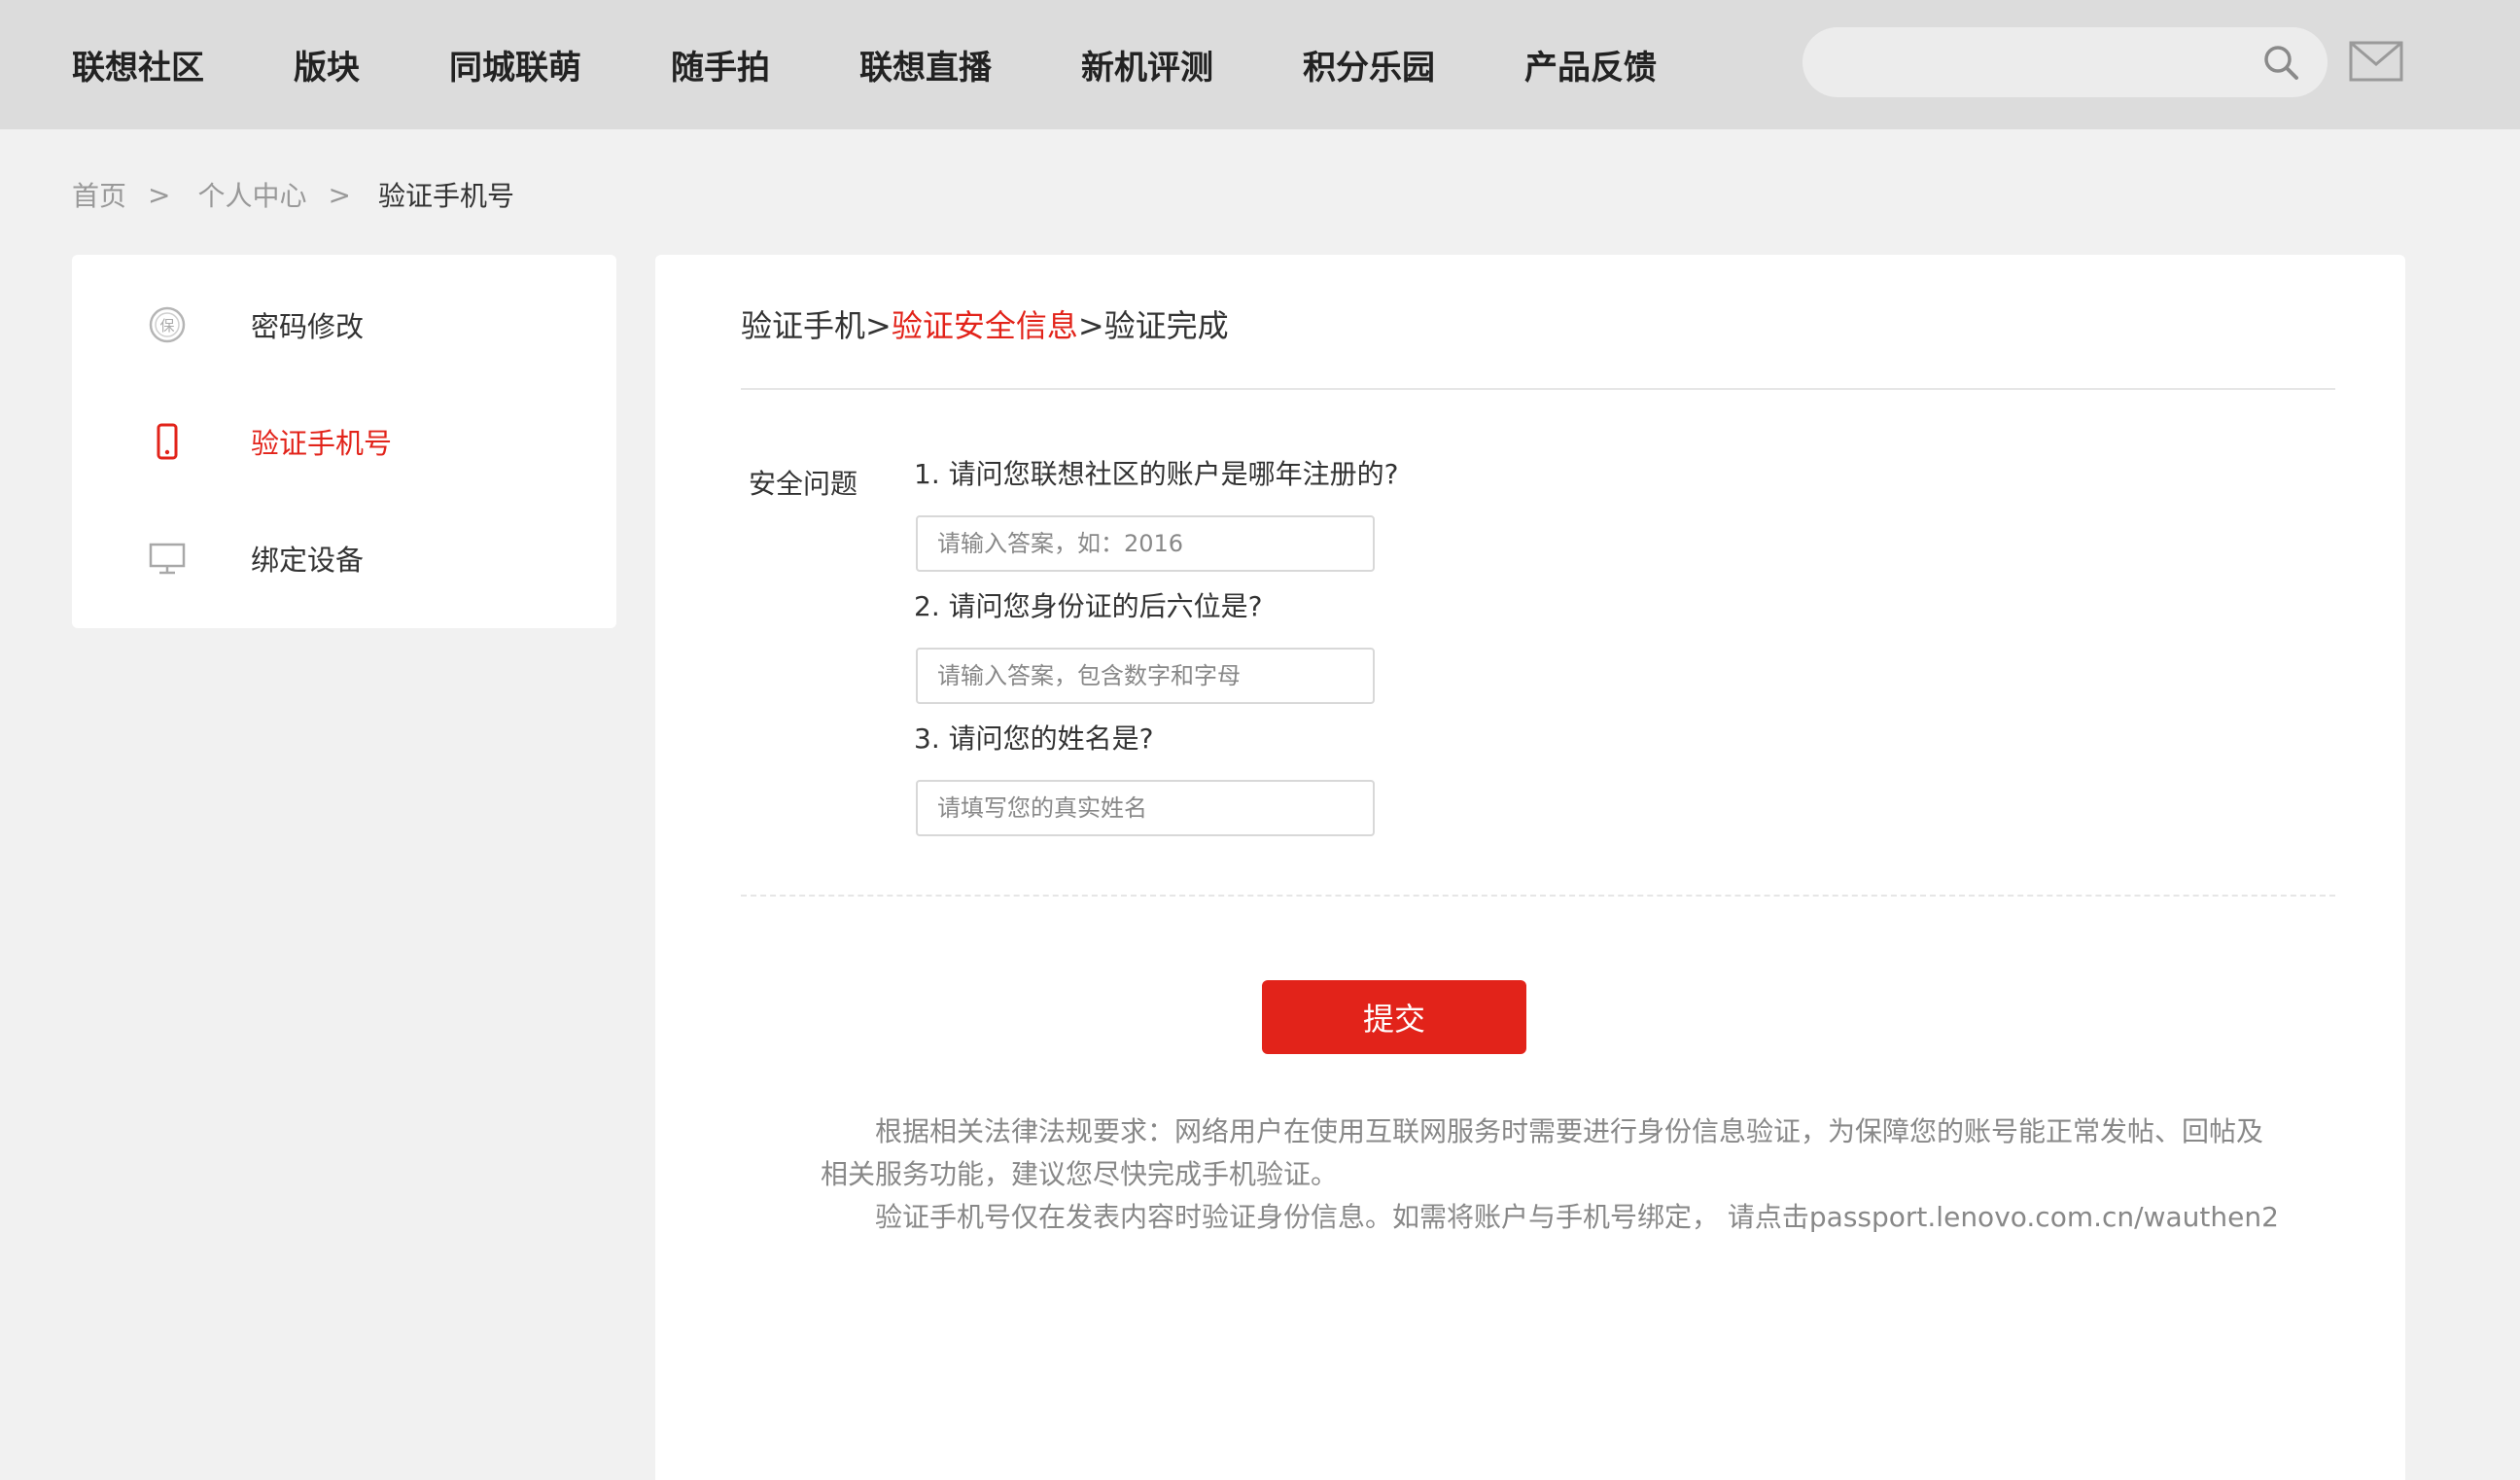  I want to click on nav-item-boards: 版块, so click(327, 65).